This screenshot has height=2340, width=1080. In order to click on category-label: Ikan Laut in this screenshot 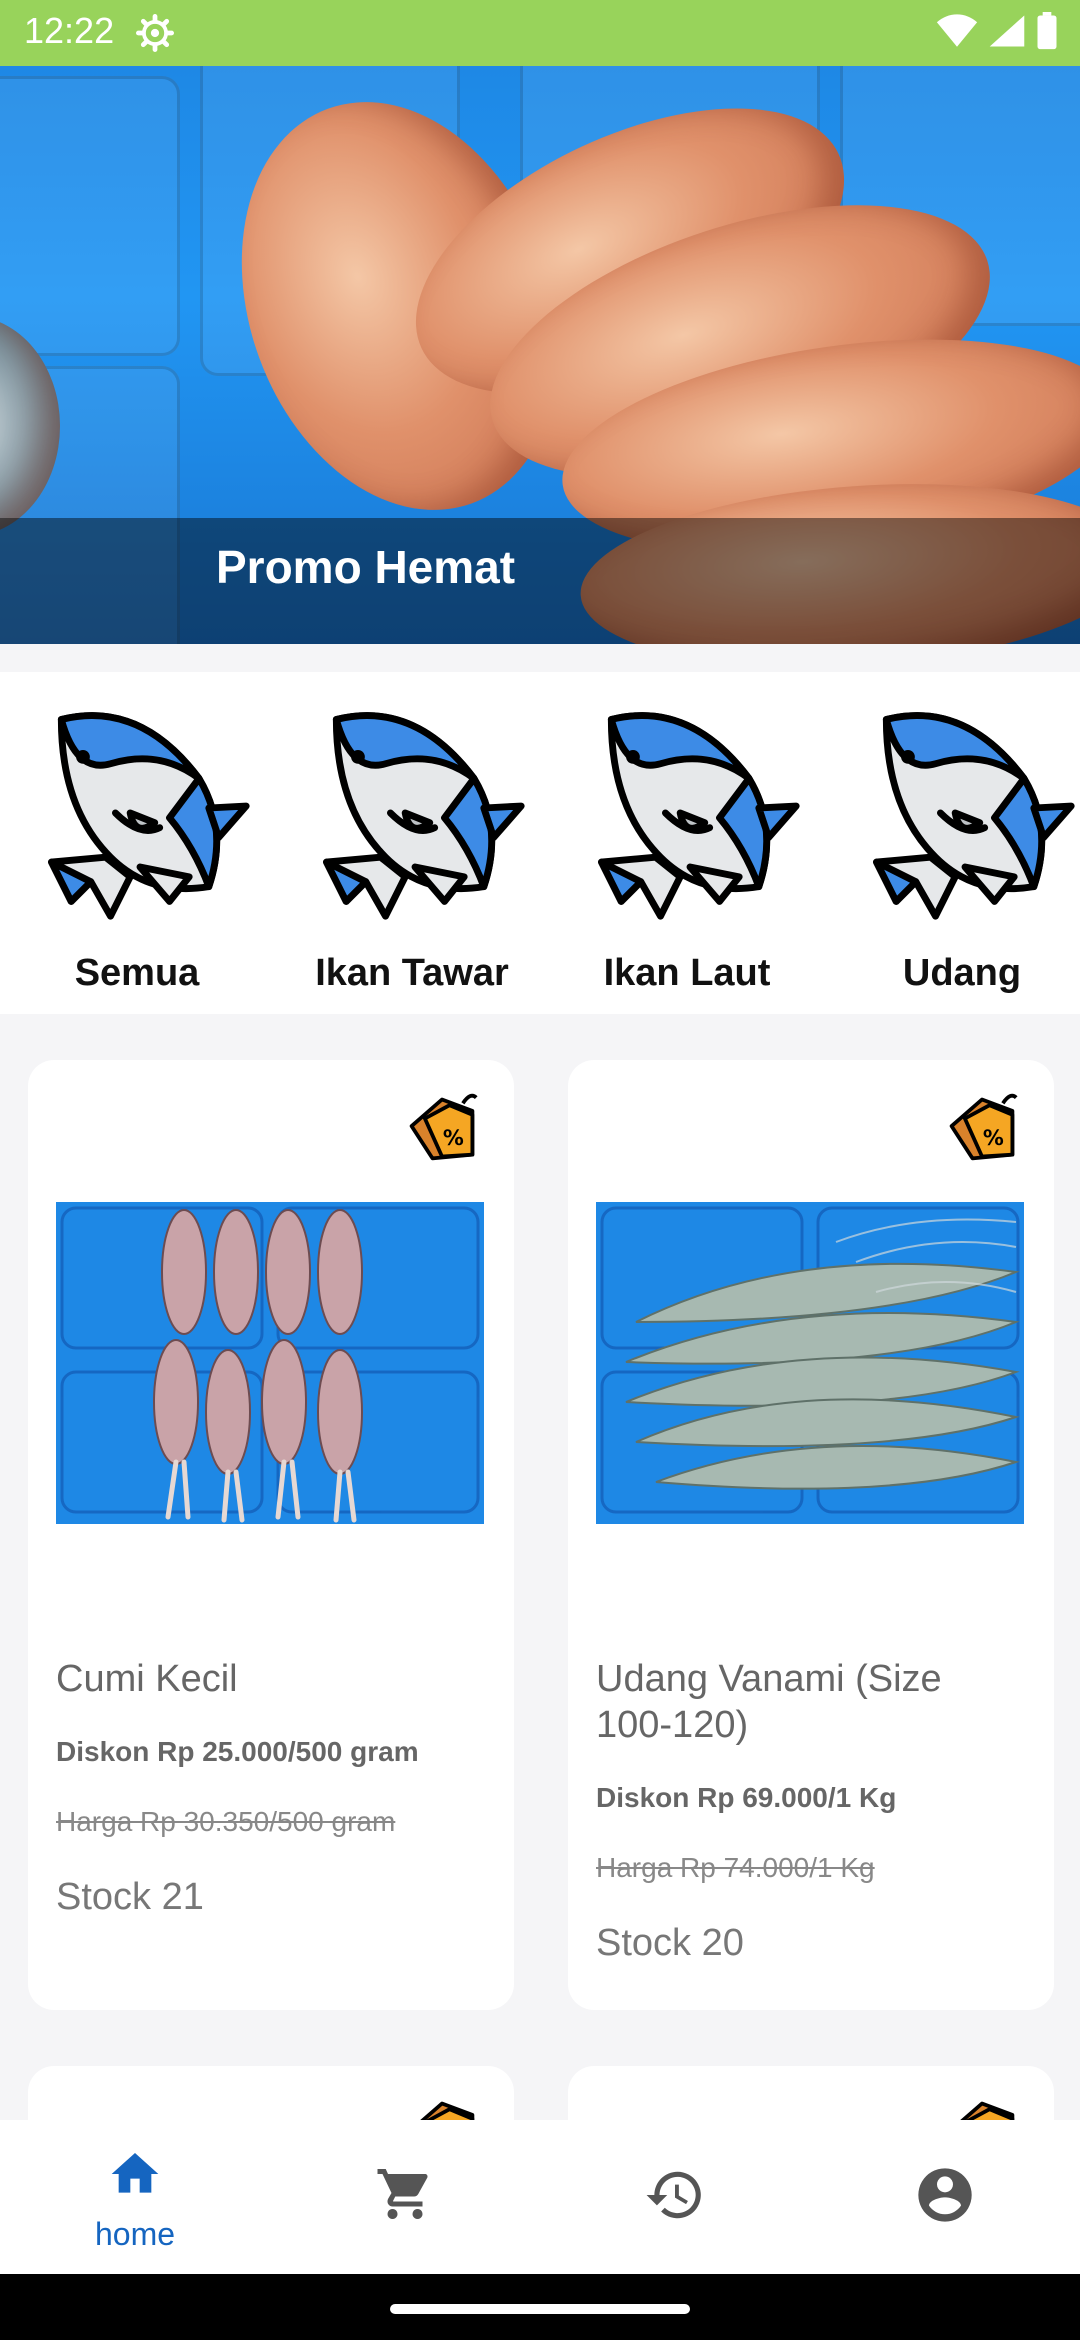, I will do `click(687, 973)`.